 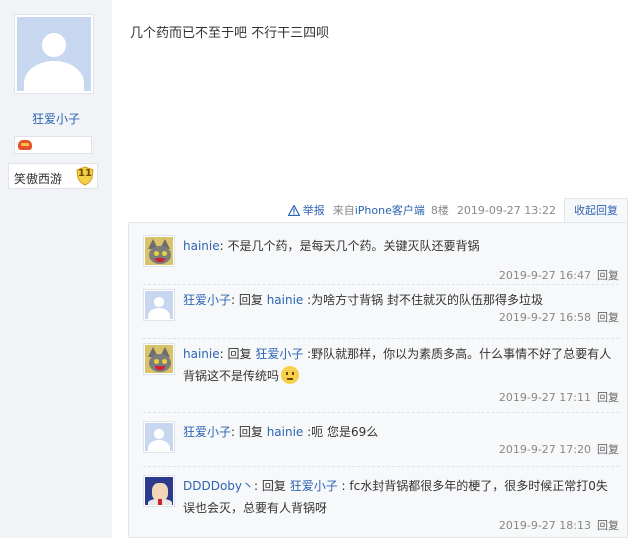 I want to click on reply-body: :为啥方寸背锅 封不住就灭的队伍那得多垃圾, so click(x=423, y=300).